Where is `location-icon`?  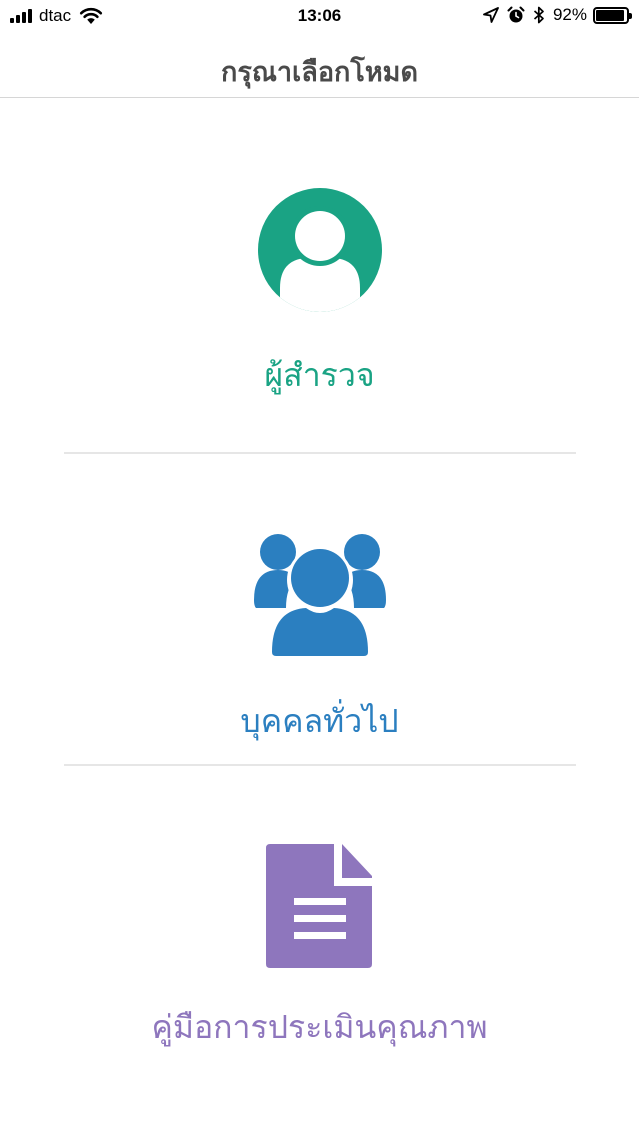
location-icon is located at coordinates (491, 15).